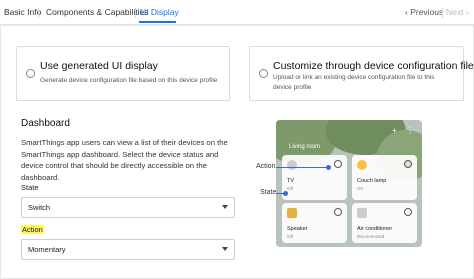  I want to click on device-tile: Air conditioner Disconnected, so click(384, 223).